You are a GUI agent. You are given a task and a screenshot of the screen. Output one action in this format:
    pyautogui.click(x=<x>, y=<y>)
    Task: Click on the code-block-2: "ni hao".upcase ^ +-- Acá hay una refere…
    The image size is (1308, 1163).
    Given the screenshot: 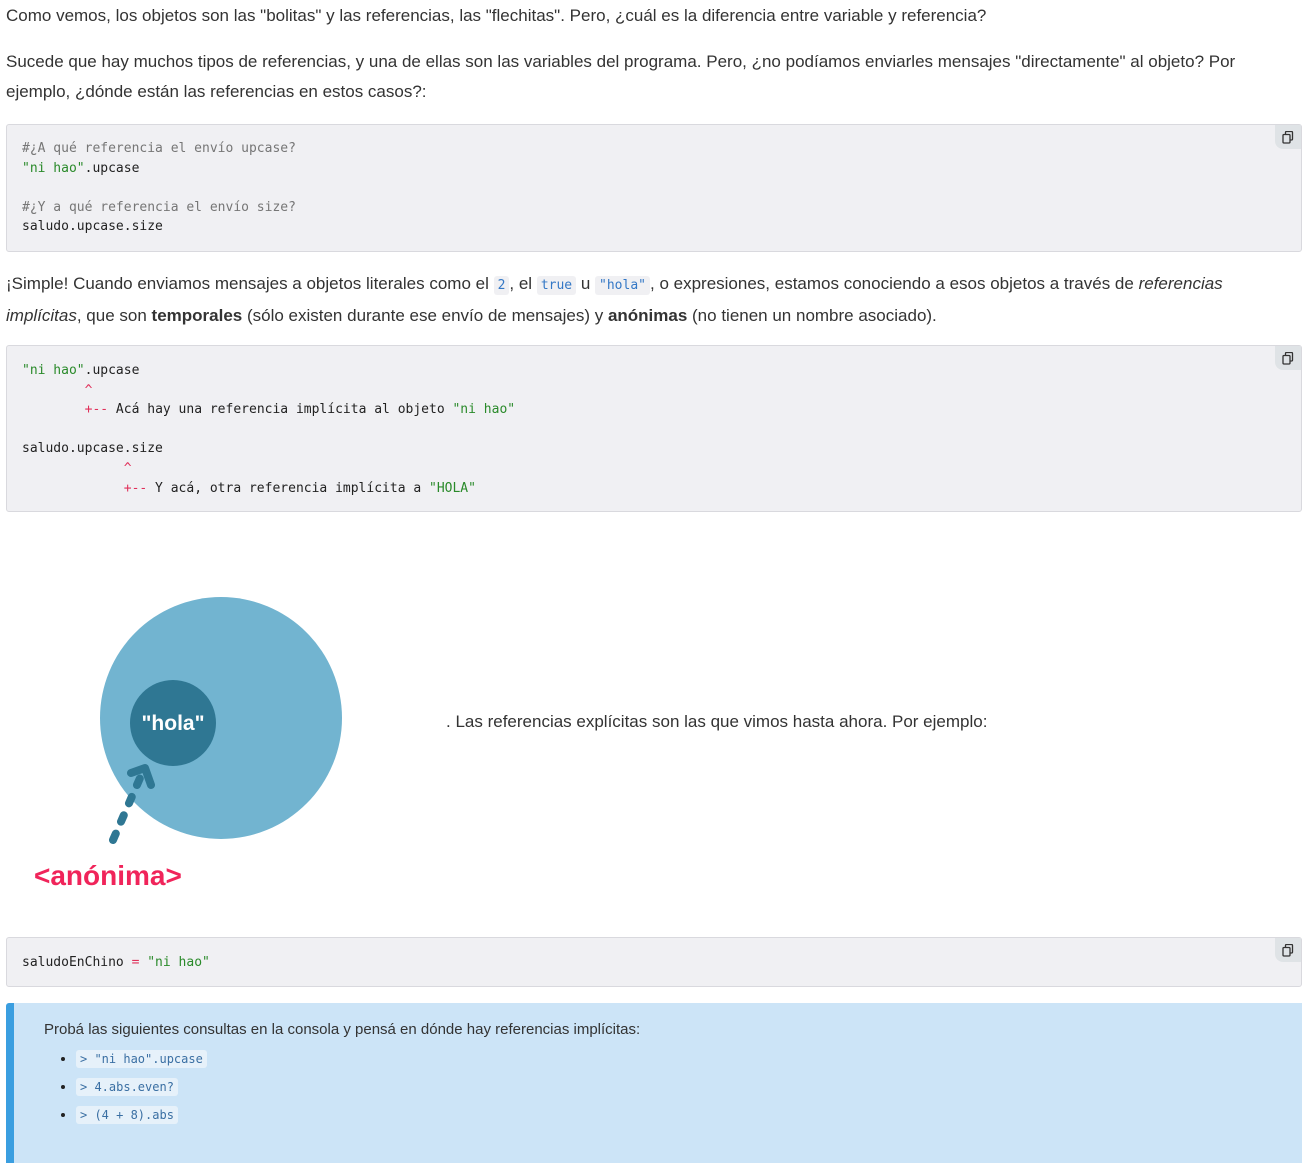 What is the action you would take?
    pyautogui.click(x=654, y=428)
    